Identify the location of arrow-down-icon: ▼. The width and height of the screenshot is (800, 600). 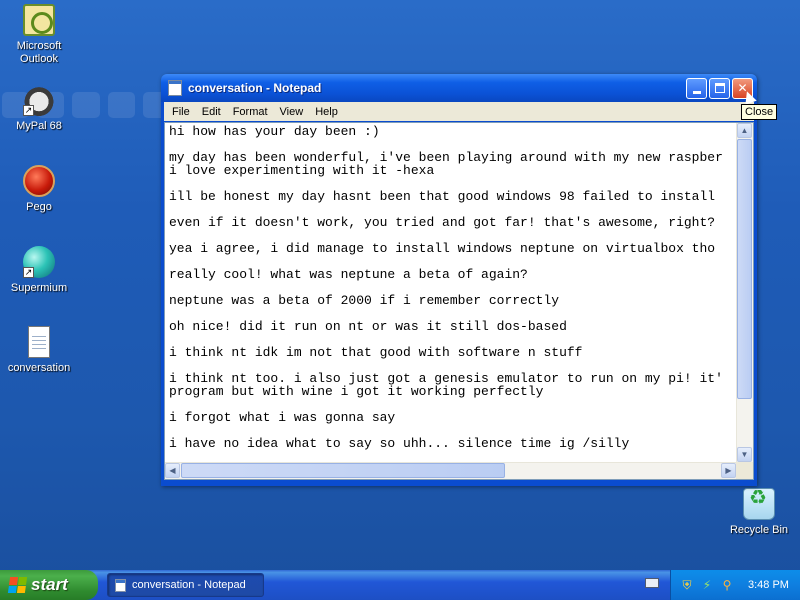
(744, 454).